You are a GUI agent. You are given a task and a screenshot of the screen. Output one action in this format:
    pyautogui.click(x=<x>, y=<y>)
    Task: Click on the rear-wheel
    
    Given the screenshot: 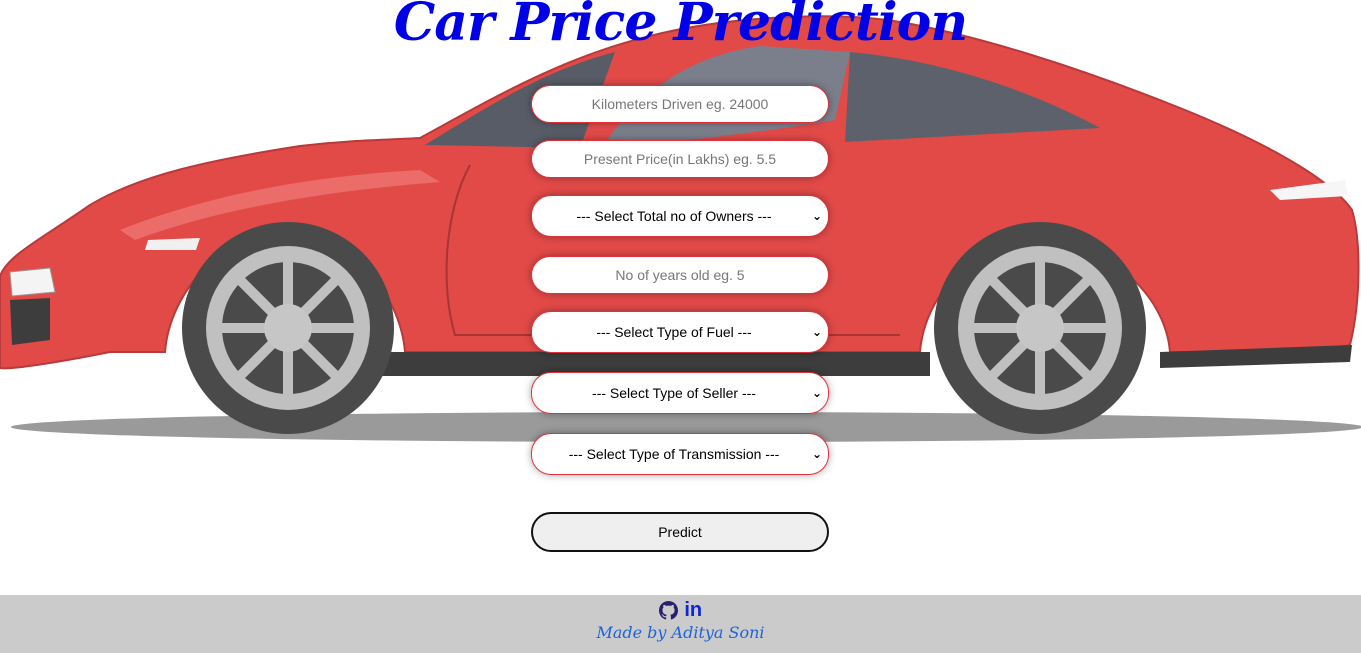 What is the action you would take?
    pyautogui.click(x=1040, y=328)
    